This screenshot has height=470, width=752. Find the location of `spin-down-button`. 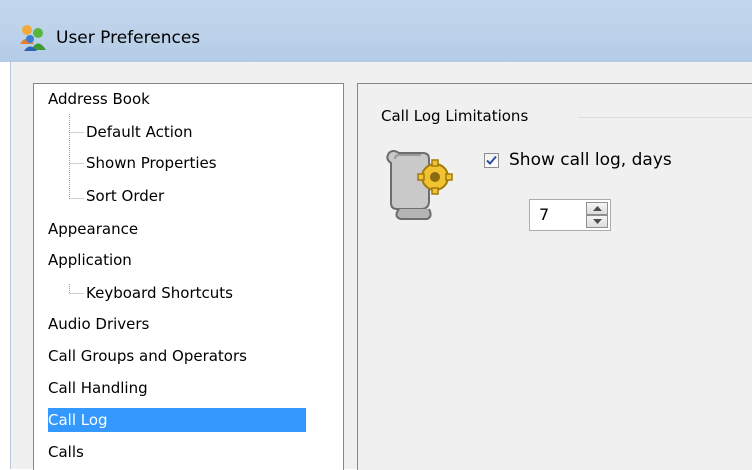

spin-down-button is located at coordinates (597, 221).